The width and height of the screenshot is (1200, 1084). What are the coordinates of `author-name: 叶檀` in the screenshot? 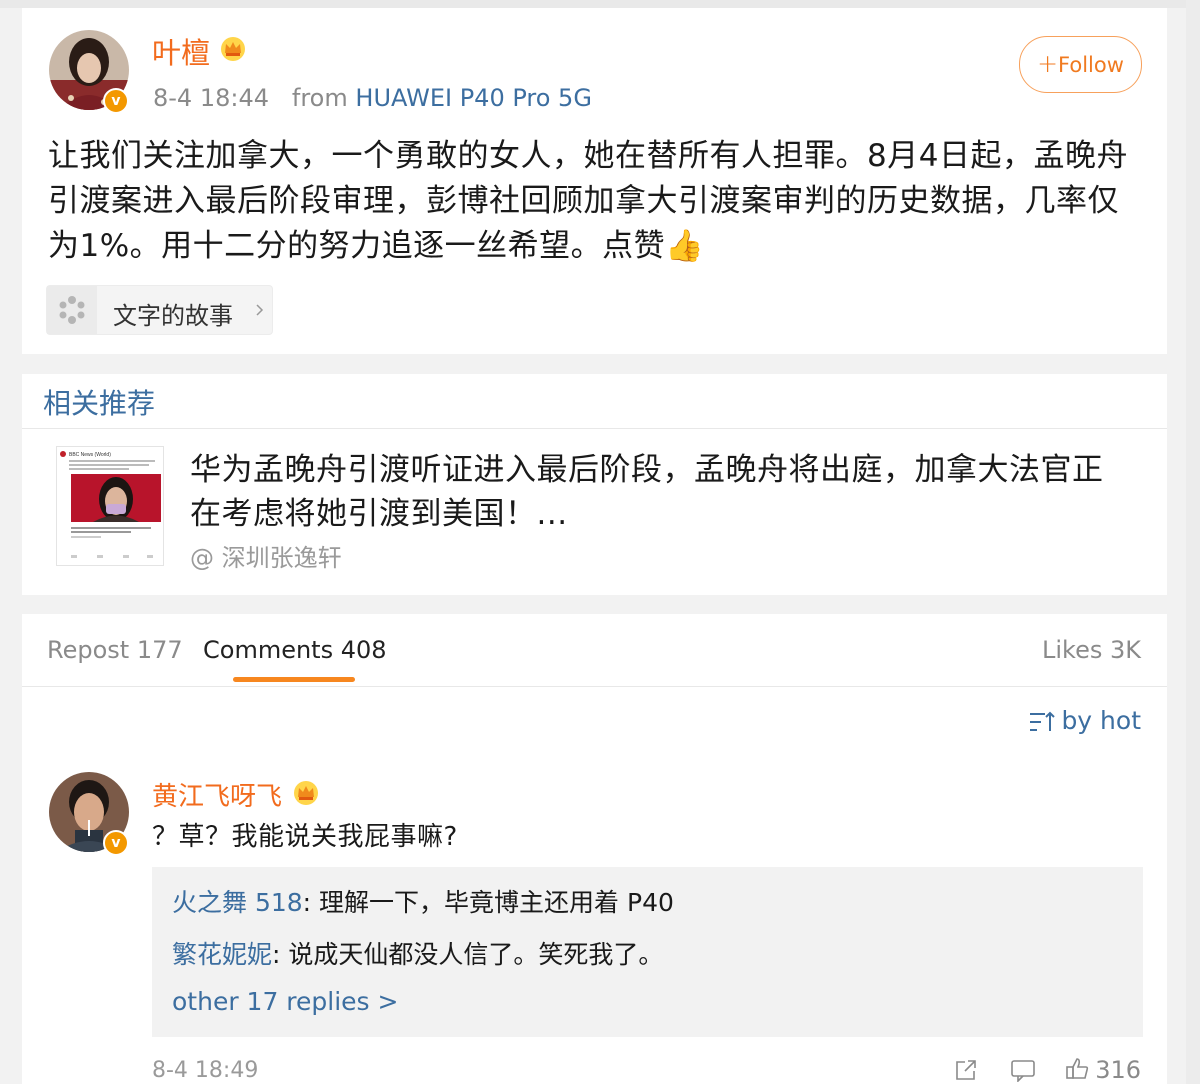 It's located at (181, 51).